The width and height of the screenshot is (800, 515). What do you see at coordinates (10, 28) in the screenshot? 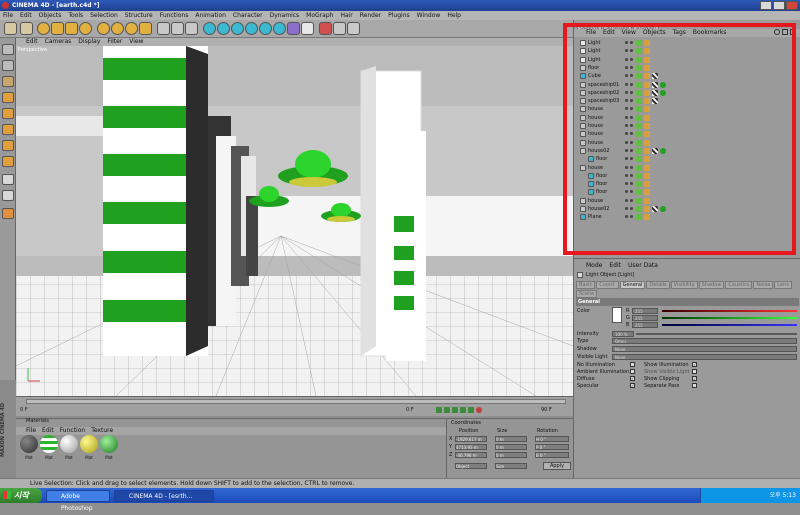
I see `undo-icon` at bounding box center [10, 28].